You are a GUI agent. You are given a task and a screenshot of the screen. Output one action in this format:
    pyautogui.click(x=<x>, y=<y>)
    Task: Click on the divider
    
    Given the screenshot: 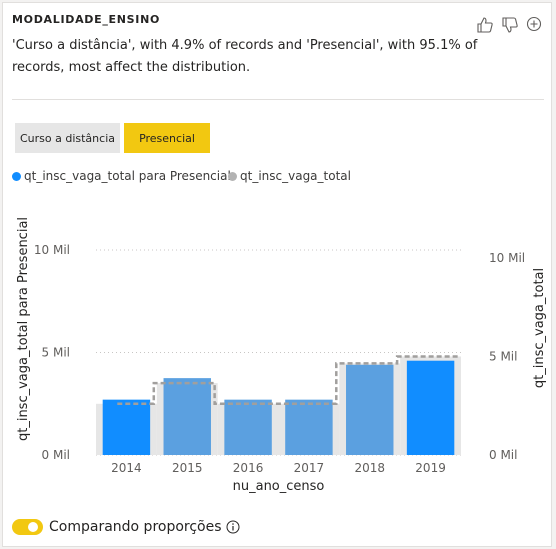 What is the action you would take?
    pyautogui.click(x=278, y=99)
    